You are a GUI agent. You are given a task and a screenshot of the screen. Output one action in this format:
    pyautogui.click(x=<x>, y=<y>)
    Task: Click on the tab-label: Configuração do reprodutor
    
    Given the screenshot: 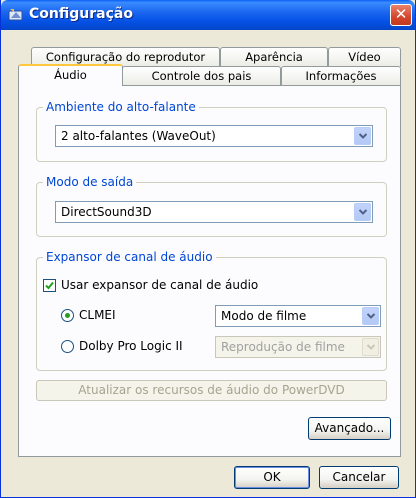 What is the action you would take?
    pyautogui.click(x=125, y=57)
    